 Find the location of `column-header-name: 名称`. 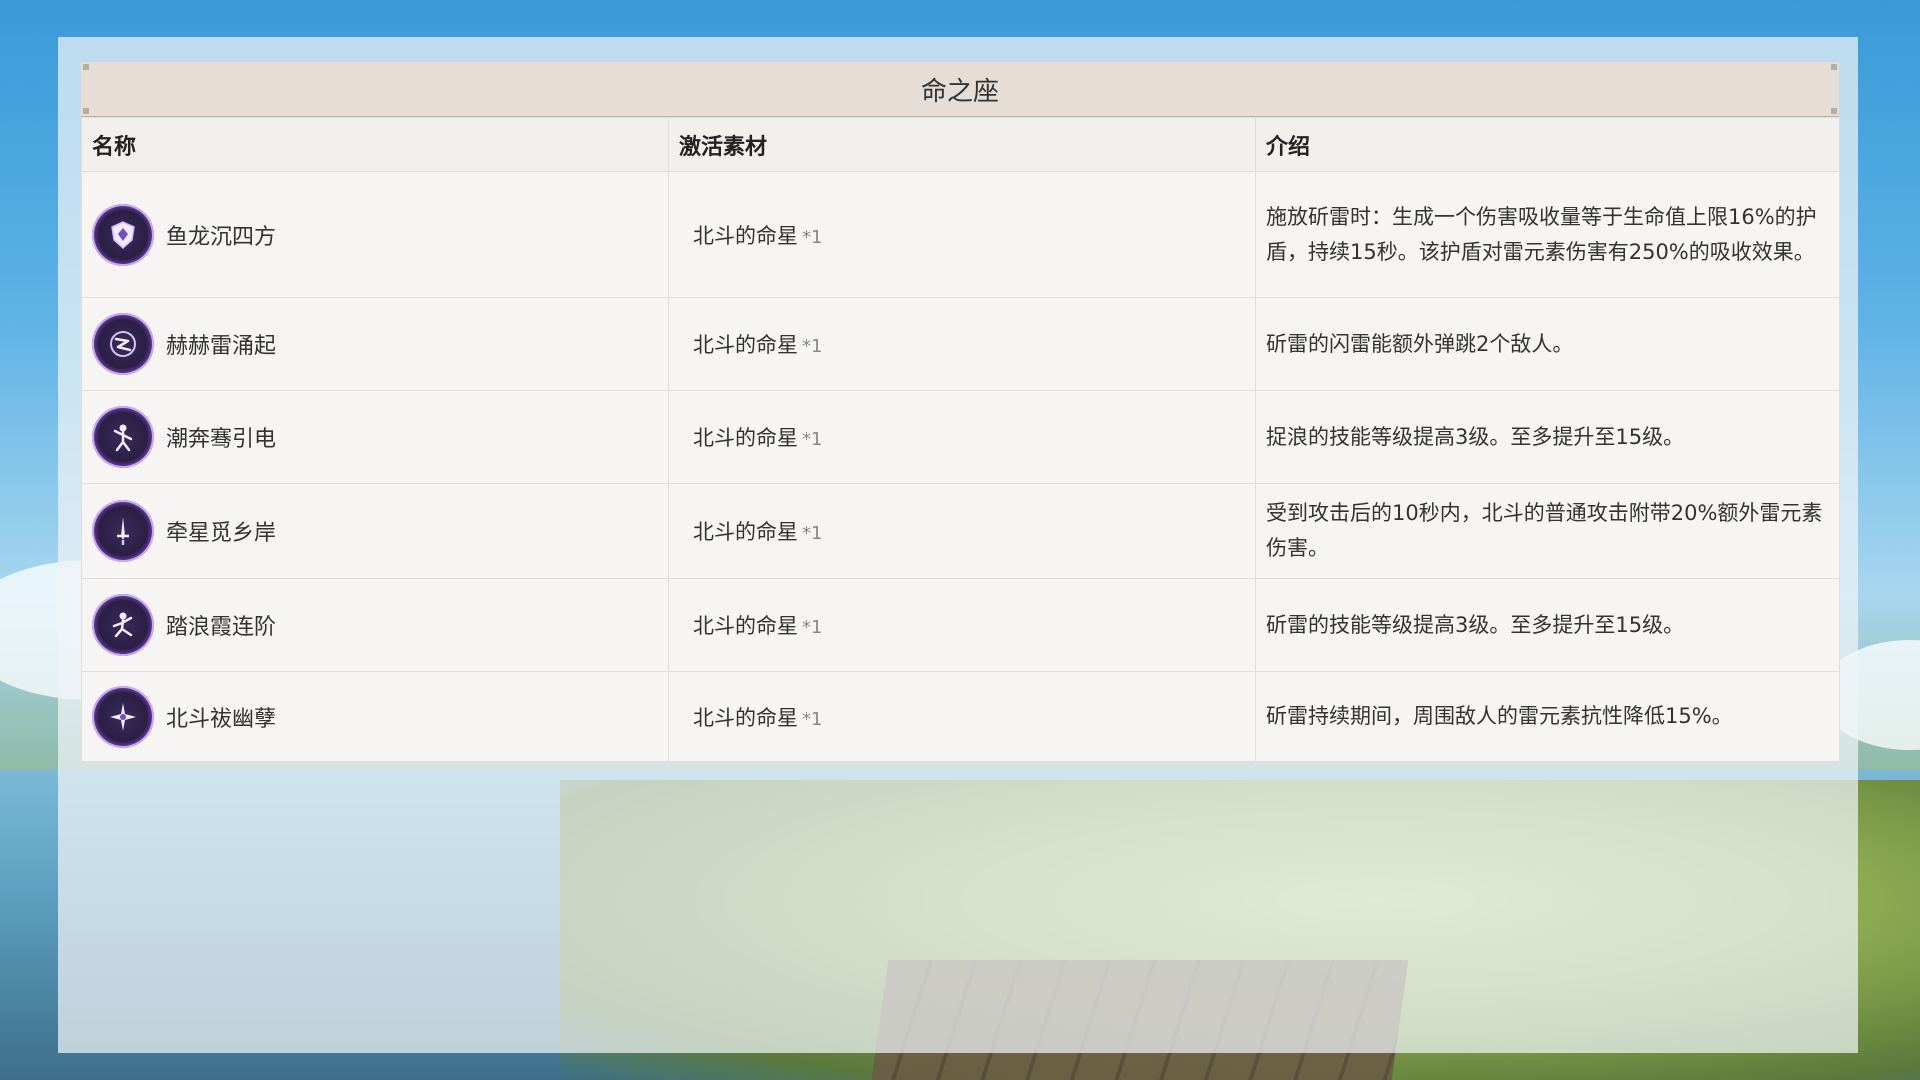

column-header-name: 名称 is located at coordinates (375, 144).